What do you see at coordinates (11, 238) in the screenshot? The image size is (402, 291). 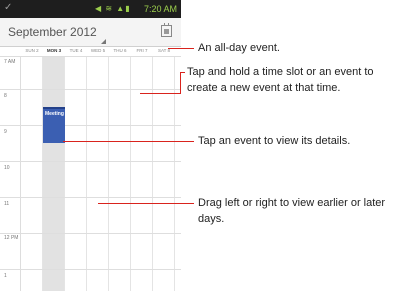 I see `hour-label: 12 PM` at bounding box center [11, 238].